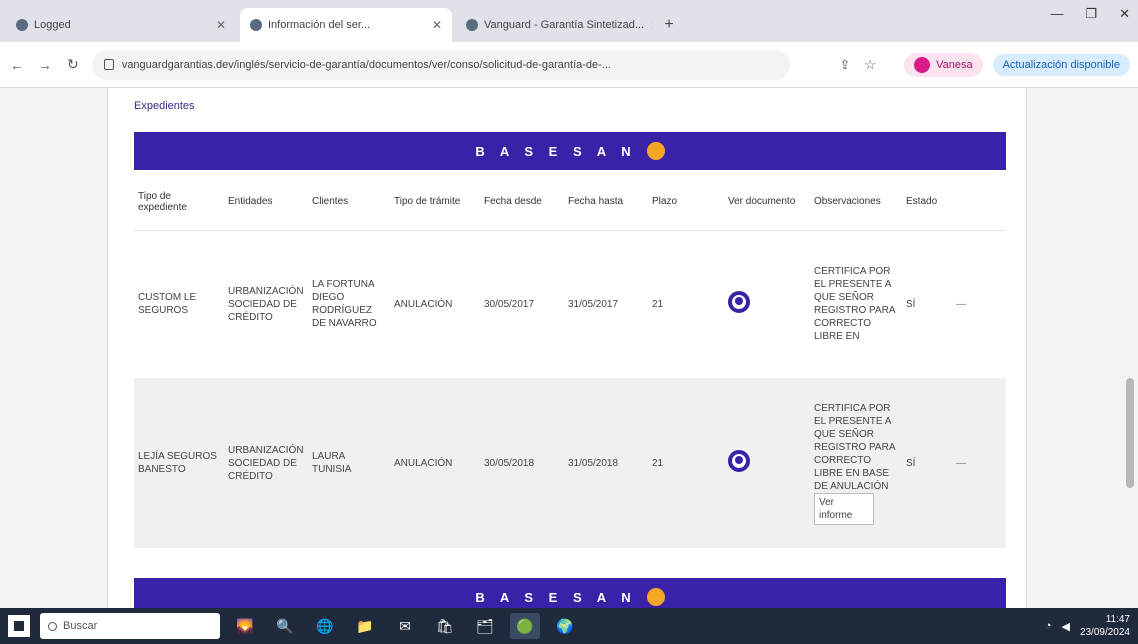 The image size is (1138, 644). What do you see at coordinates (522, 463) in the screenshot?
I see `cell-desde: 30/05/2018` at bounding box center [522, 463].